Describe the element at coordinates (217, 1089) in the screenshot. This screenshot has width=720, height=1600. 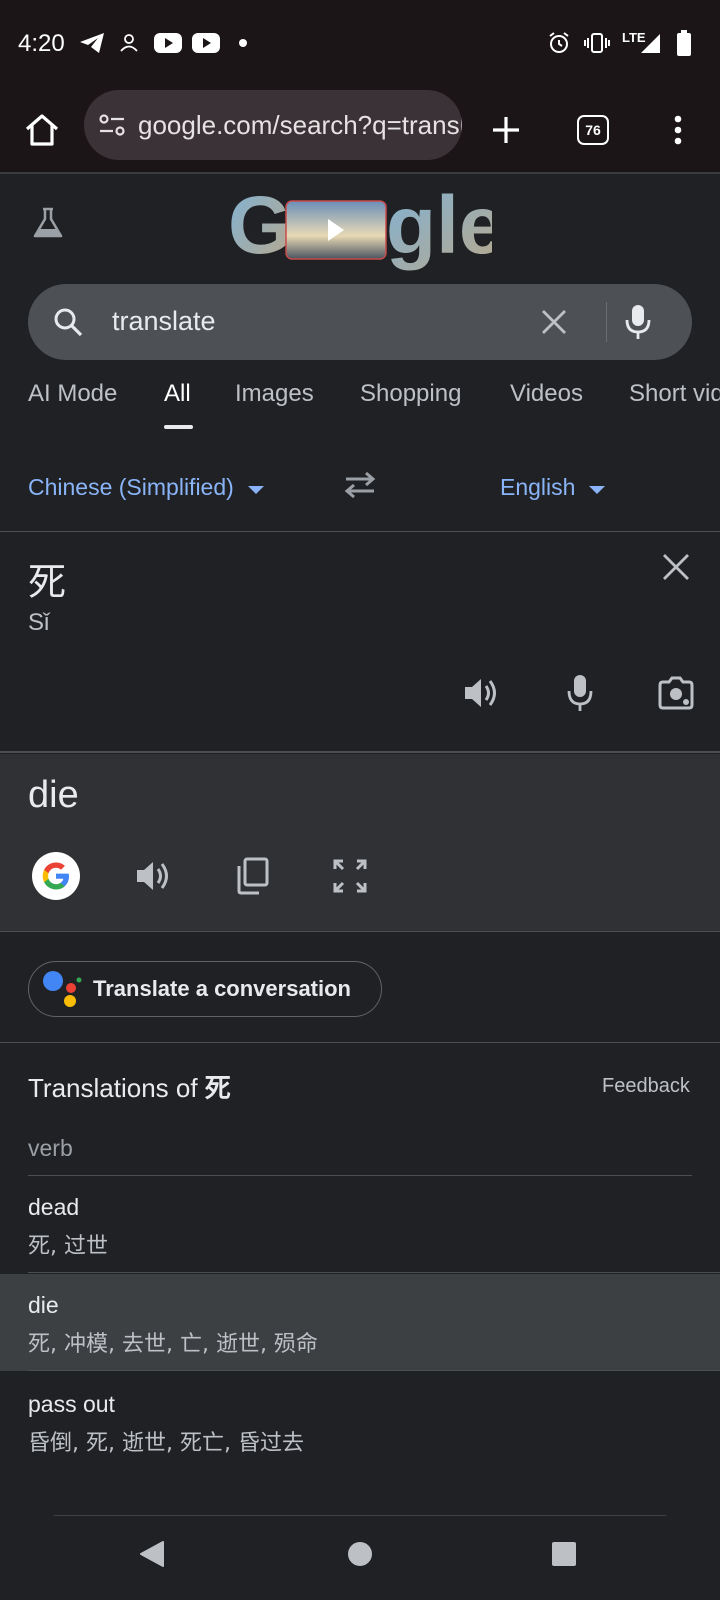
I see `translations-heading-word: 死` at that location.